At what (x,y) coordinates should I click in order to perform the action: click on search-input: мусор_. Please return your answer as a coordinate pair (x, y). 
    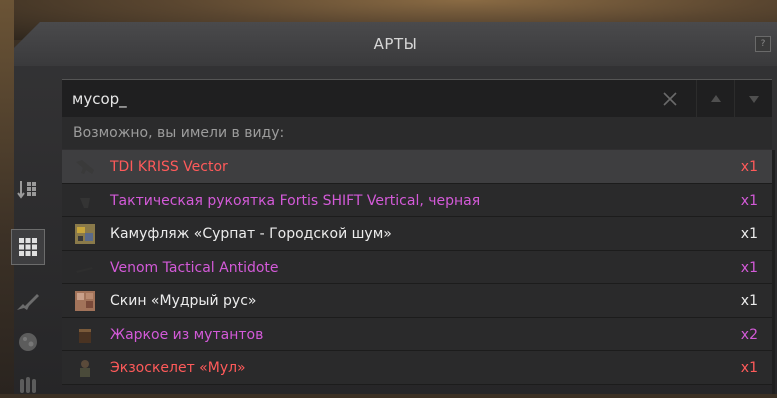
    Looking at the image, I should click on (99, 99).